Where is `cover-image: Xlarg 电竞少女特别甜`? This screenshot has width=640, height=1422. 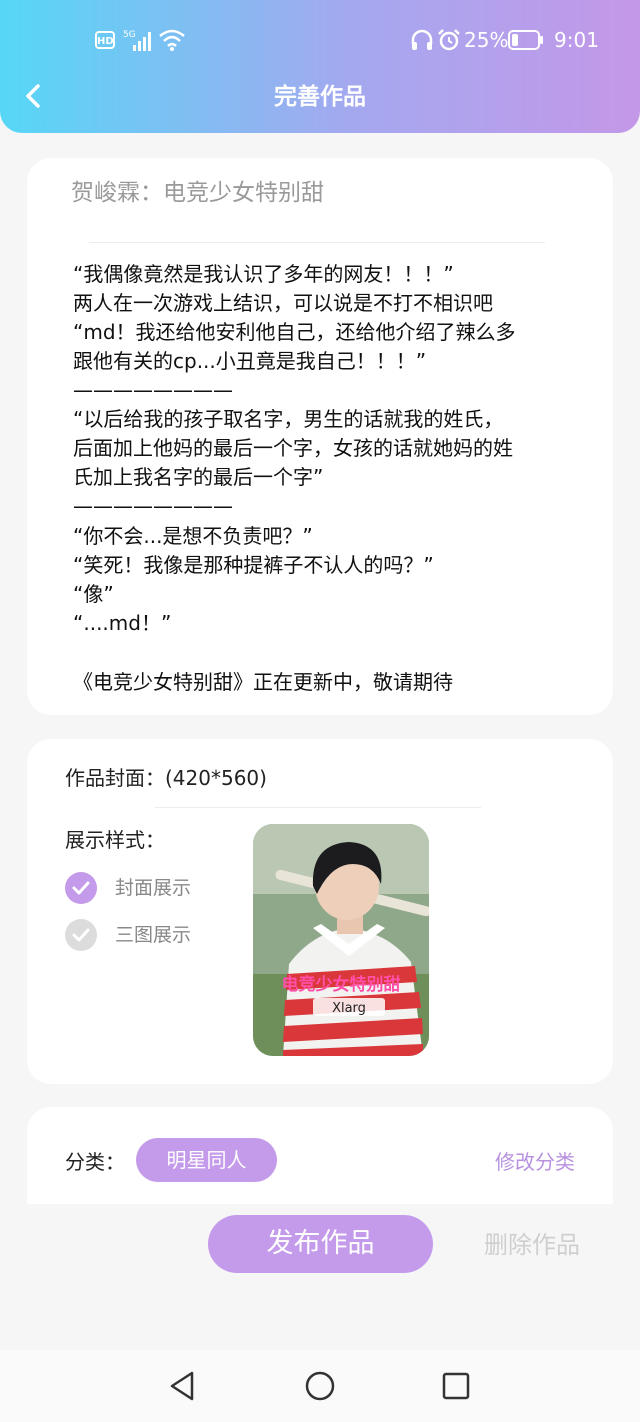 cover-image: Xlarg 电竞少女特别甜 is located at coordinates (341, 940).